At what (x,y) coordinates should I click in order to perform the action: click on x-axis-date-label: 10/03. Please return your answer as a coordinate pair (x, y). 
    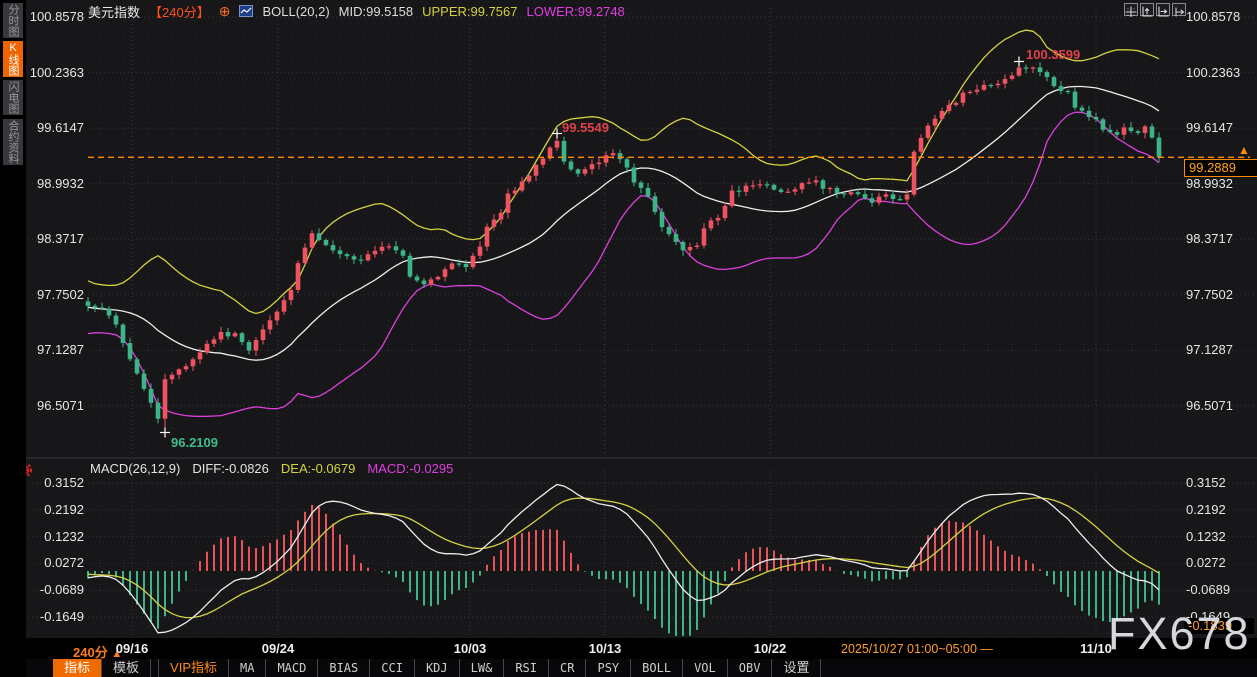
    Looking at the image, I should click on (470, 648).